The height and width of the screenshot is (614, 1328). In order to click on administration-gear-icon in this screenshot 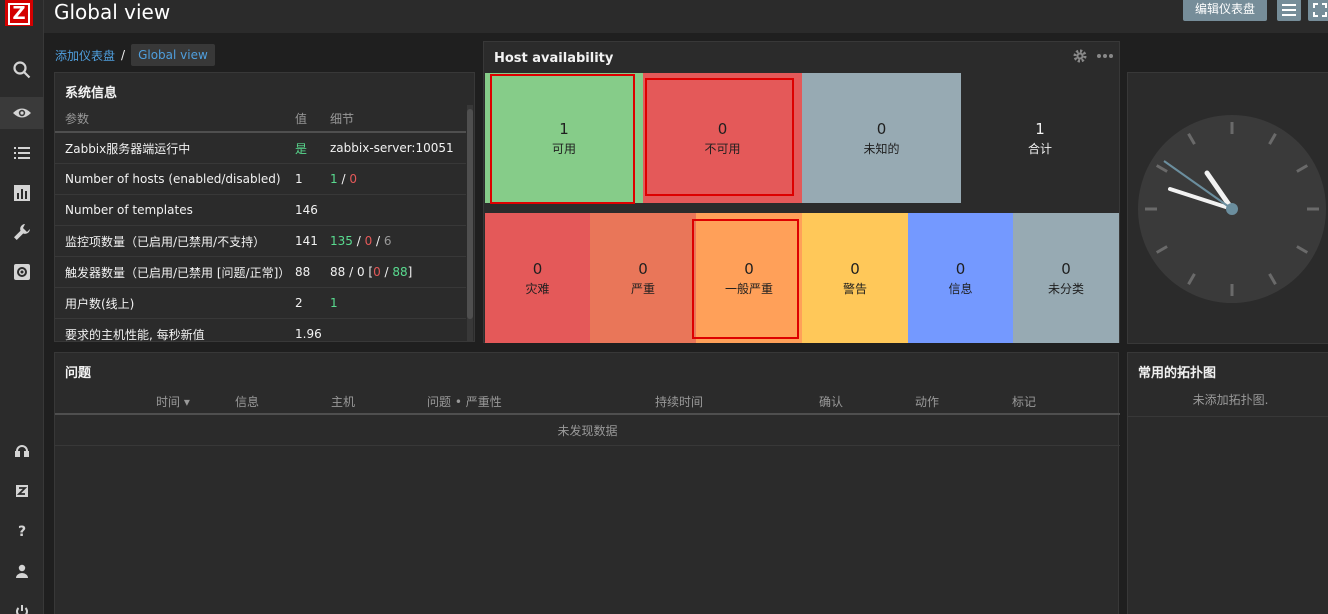, I will do `click(22, 272)`.